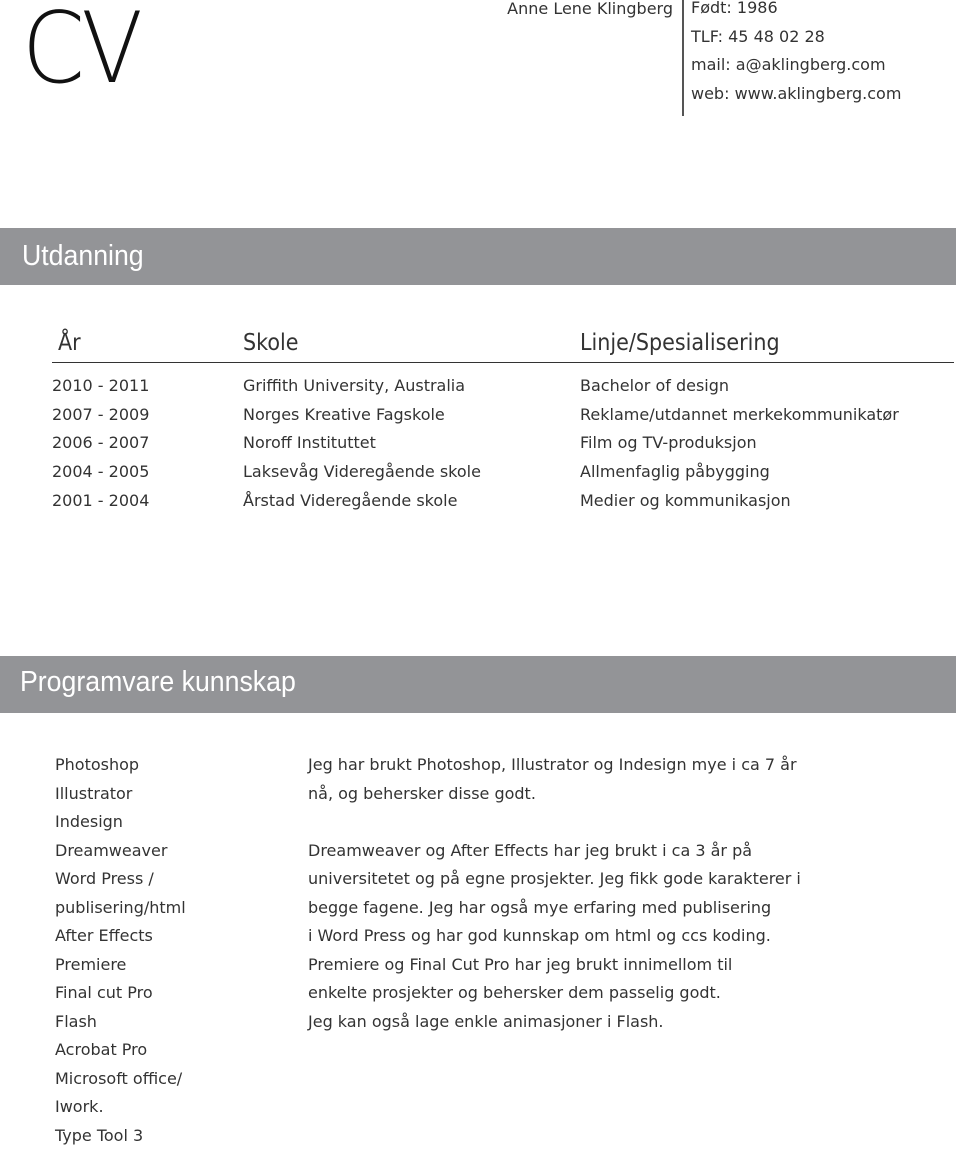 This screenshot has height=1153, width=960. Describe the element at coordinates (675, 471) in the screenshot. I see `education-specialization: Allmenfaglig påbygging` at that location.